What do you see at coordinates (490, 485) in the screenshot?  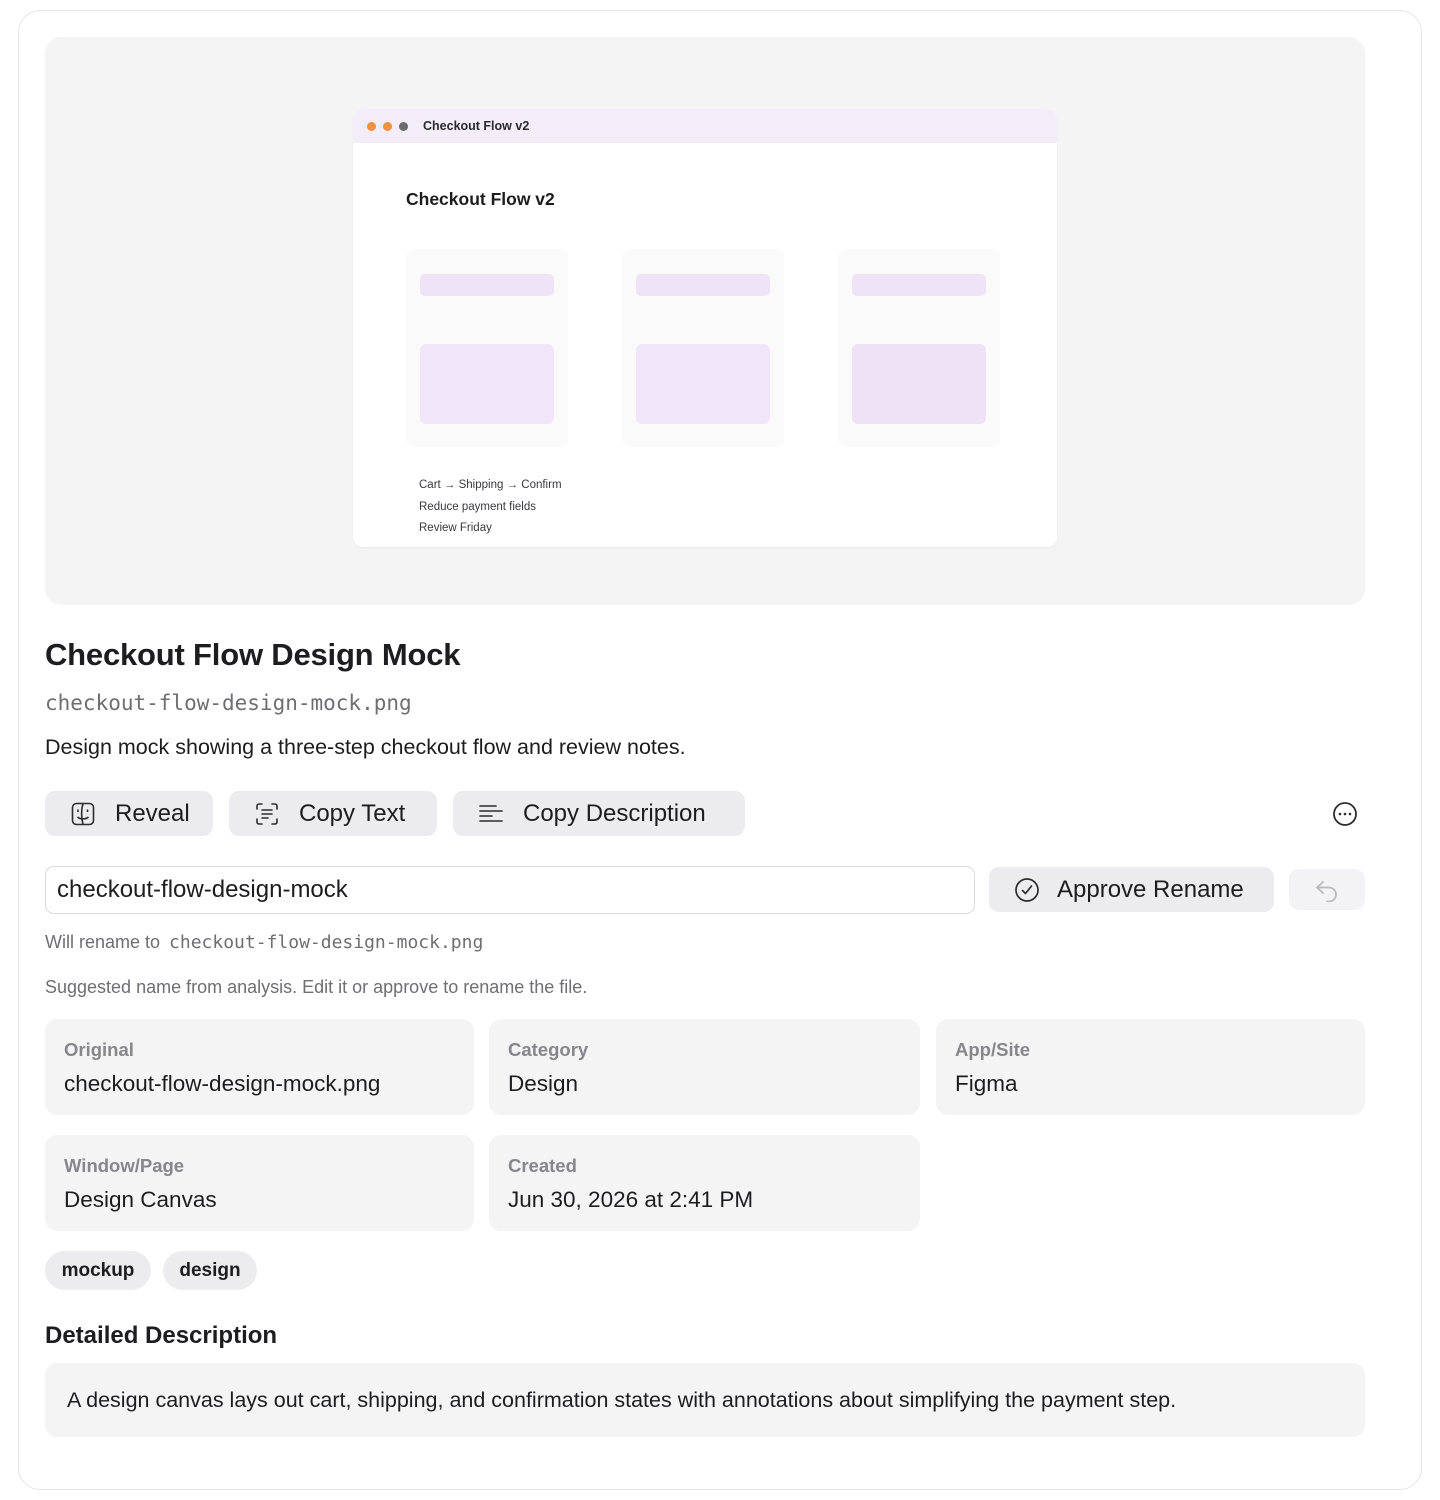 I see `preview-note: Cart → Shipping → Confirm` at bounding box center [490, 485].